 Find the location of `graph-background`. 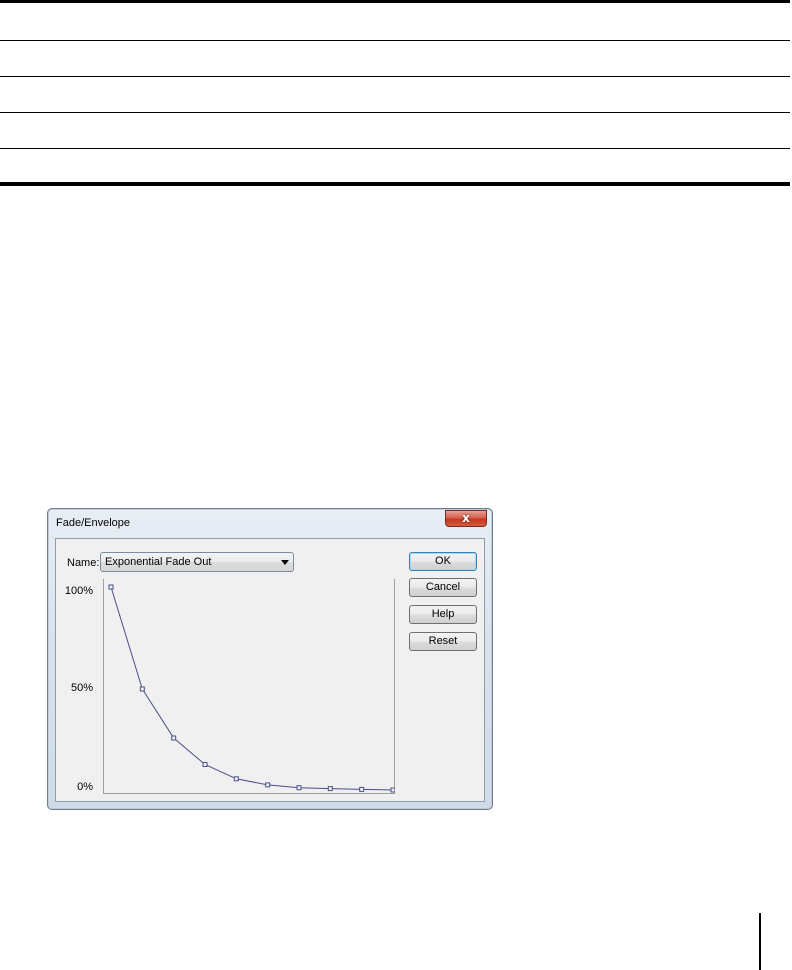

graph-background is located at coordinates (249, 686).